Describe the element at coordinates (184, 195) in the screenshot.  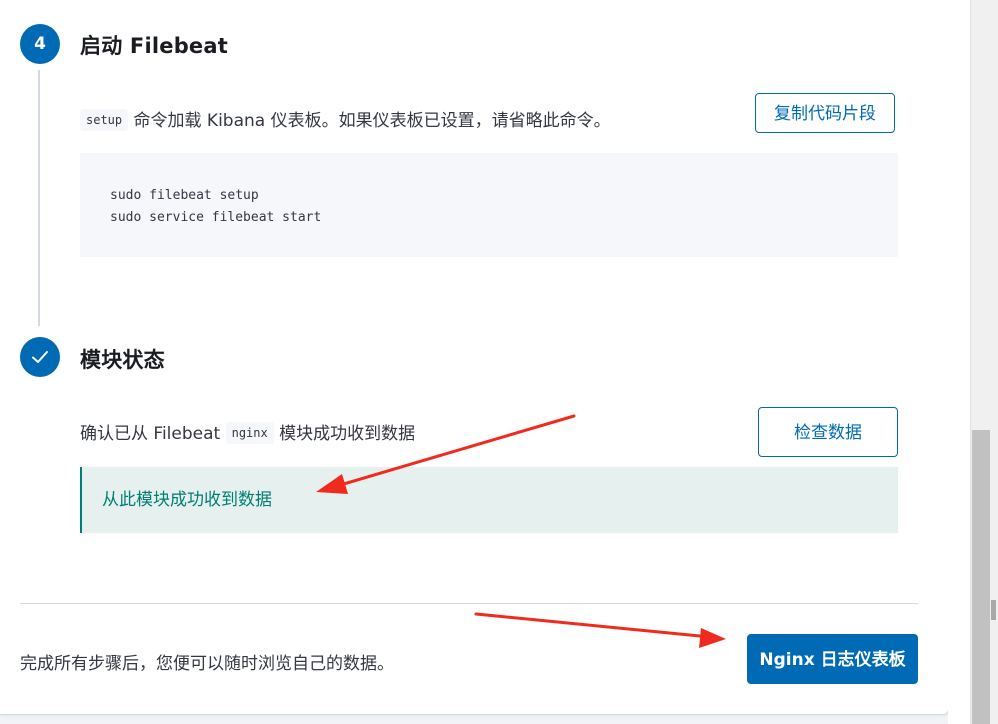
I see `code-line: sudo filebeat setup` at that location.